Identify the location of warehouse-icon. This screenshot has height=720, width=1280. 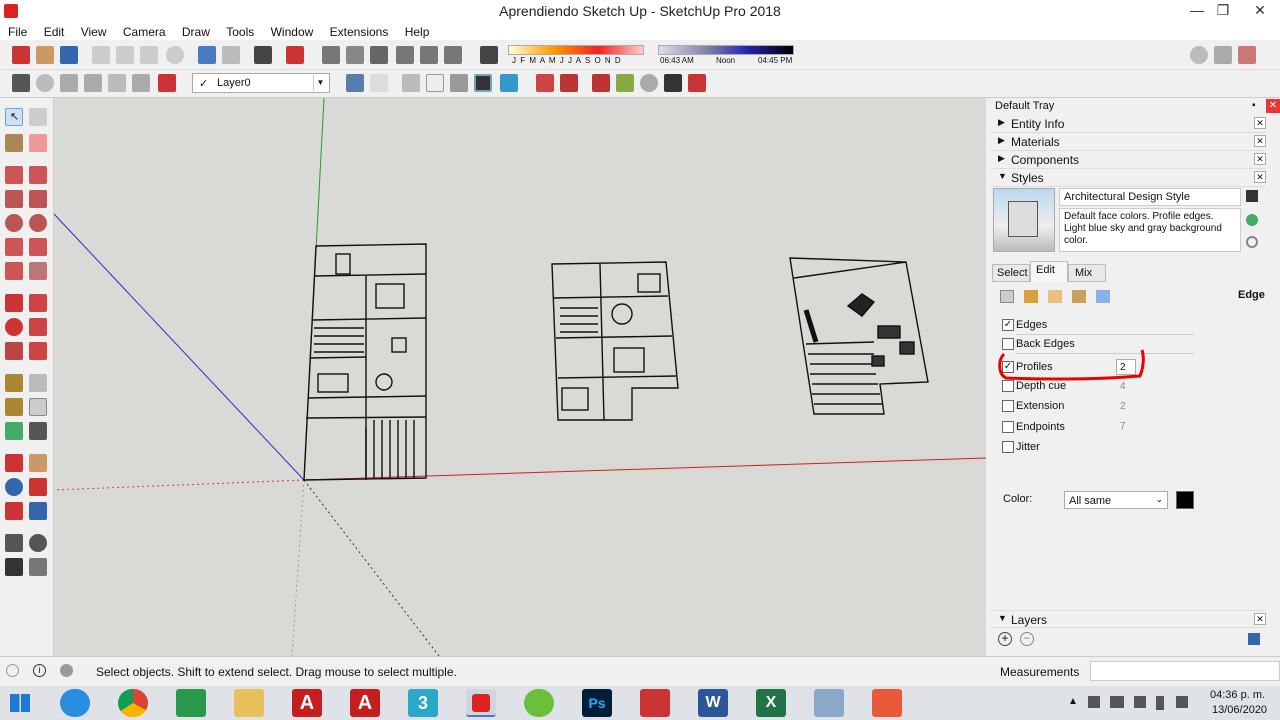
(93, 83).